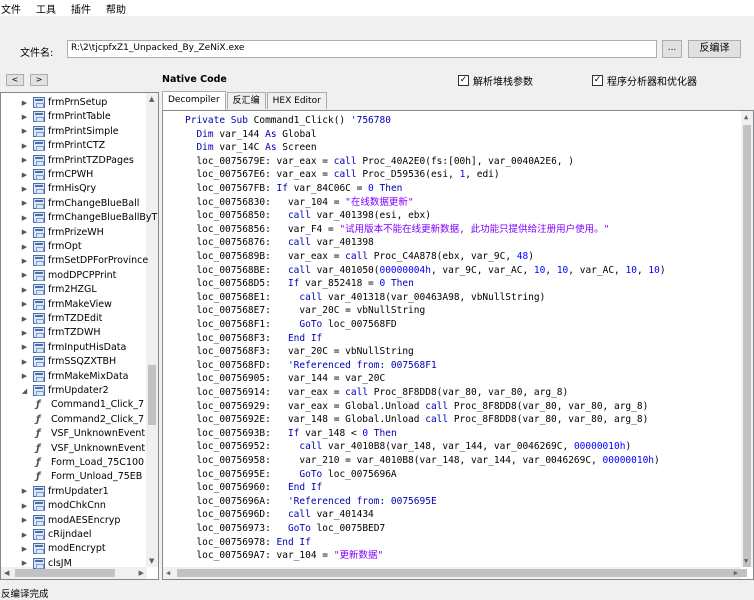 The height and width of the screenshot is (600, 754). I want to click on form-icon, so click(39, 534).